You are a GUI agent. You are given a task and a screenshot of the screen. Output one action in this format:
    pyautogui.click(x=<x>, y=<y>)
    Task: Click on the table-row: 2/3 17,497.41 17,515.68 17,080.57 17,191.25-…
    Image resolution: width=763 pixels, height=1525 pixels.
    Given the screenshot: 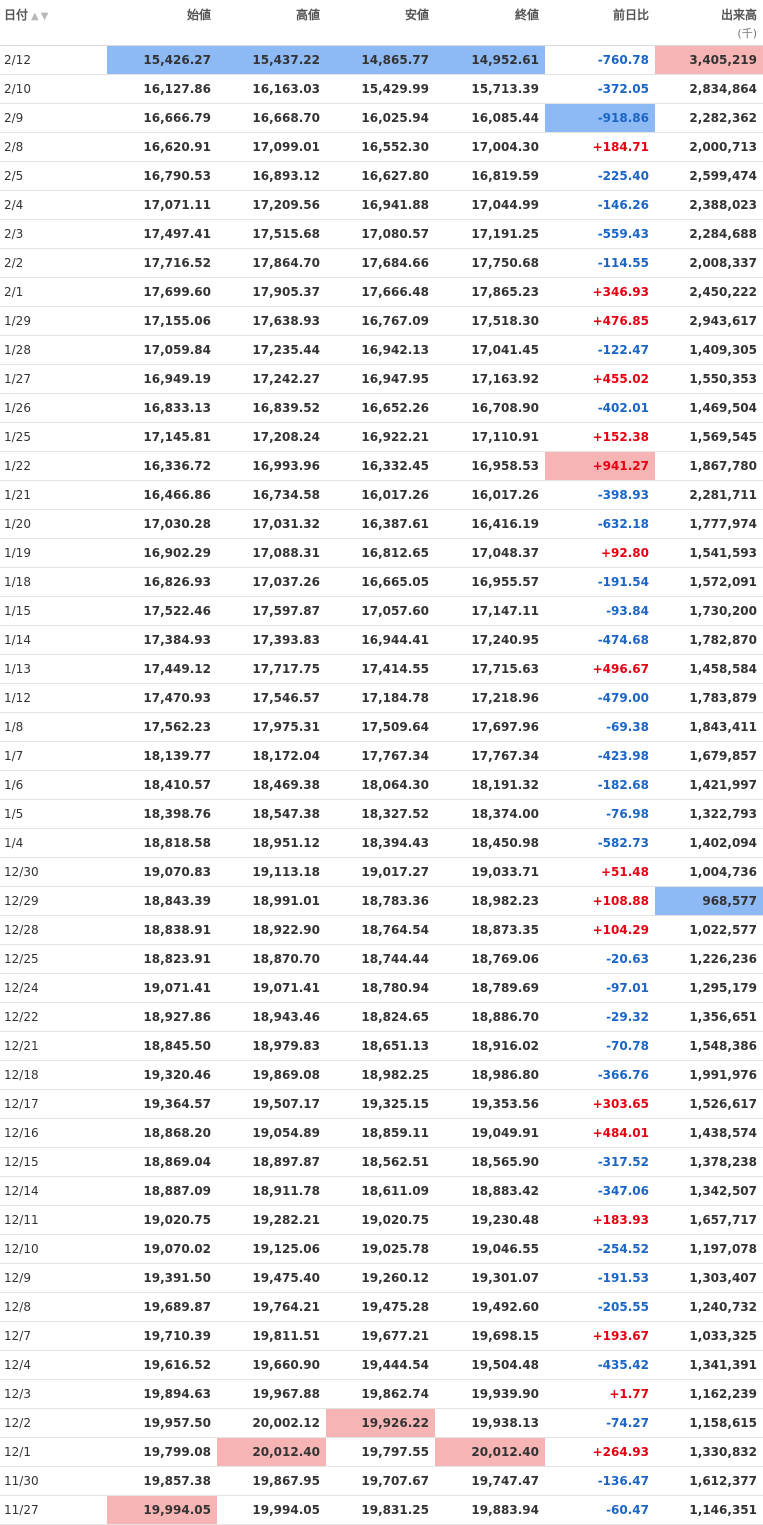 What is the action you would take?
    pyautogui.click(x=381, y=234)
    